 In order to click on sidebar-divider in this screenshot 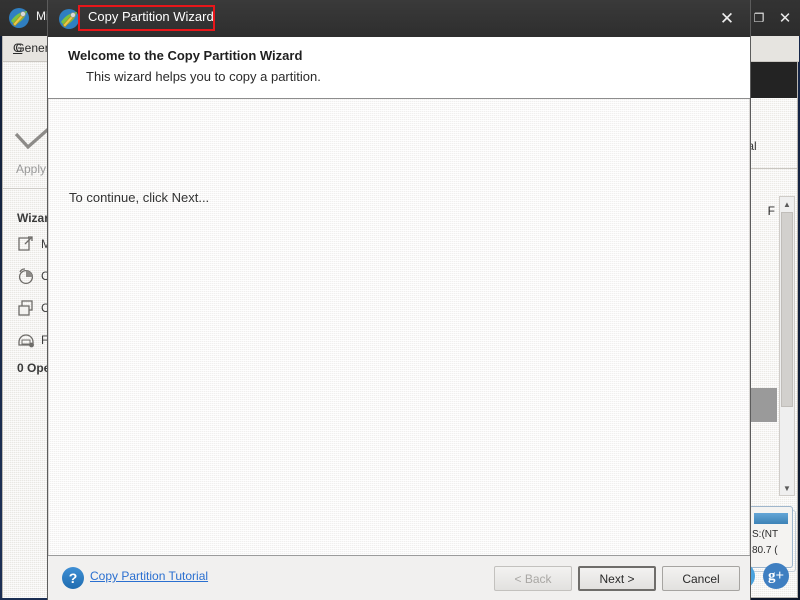, I will do `click(25, 188)`.